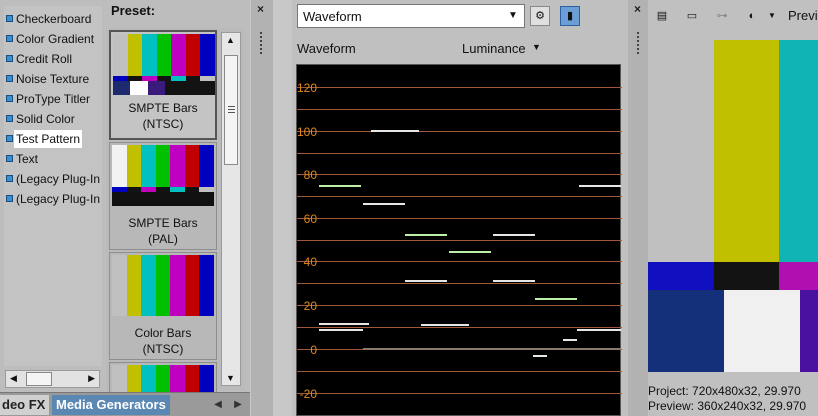  What do you see at coordinates (540, 16) in the screenshot?
I see `scope-settings-icon: ⚙` at bounding box center [540, 16].